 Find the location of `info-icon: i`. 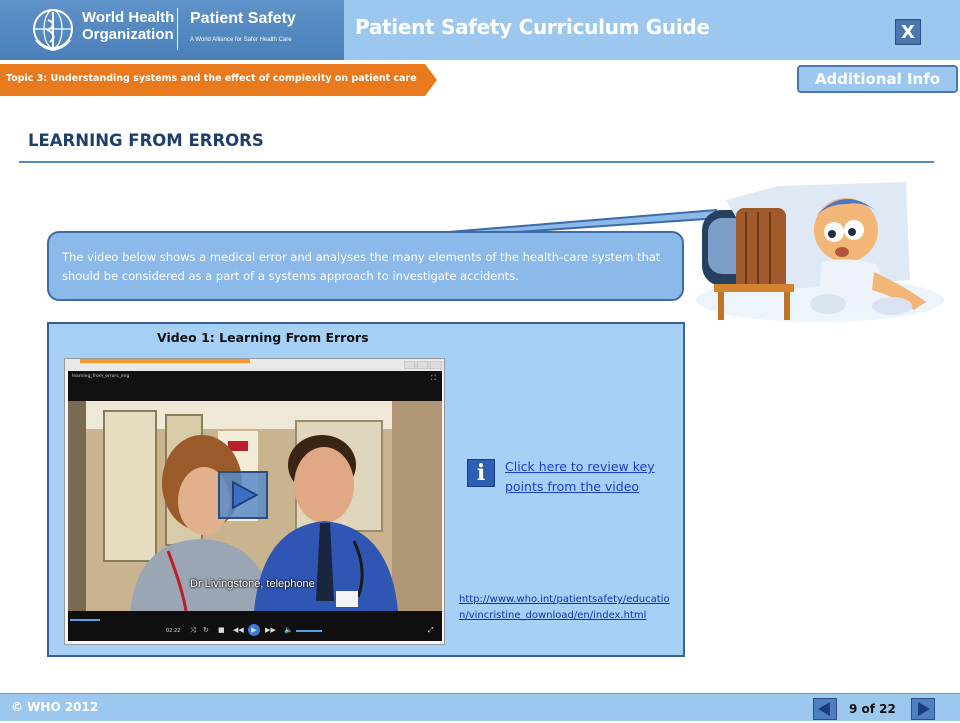

info-icon: i is located at coordinates (481, 473).